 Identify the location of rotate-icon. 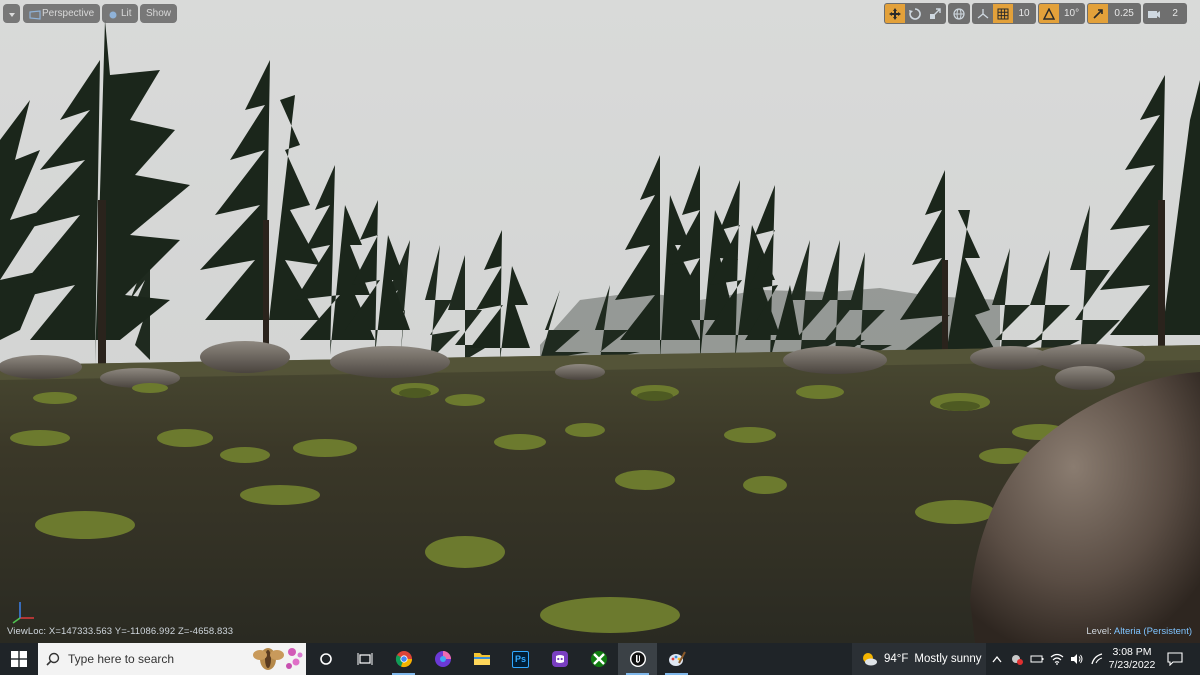
(915, 13).